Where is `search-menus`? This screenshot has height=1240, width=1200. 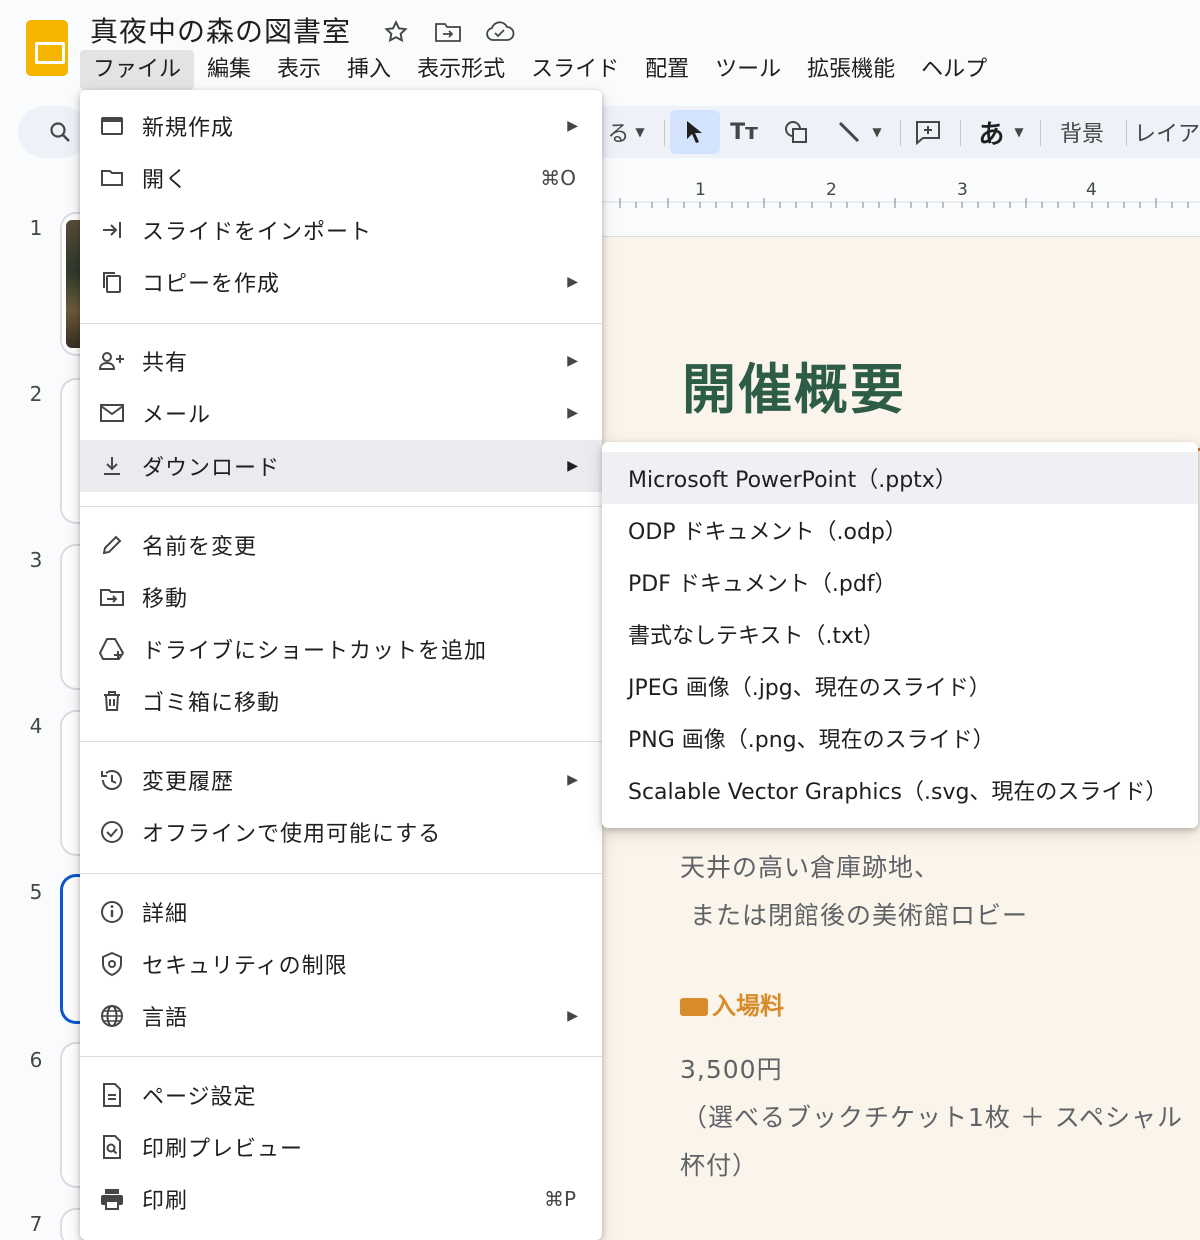 search-menus is located at coordinates (53, 132).